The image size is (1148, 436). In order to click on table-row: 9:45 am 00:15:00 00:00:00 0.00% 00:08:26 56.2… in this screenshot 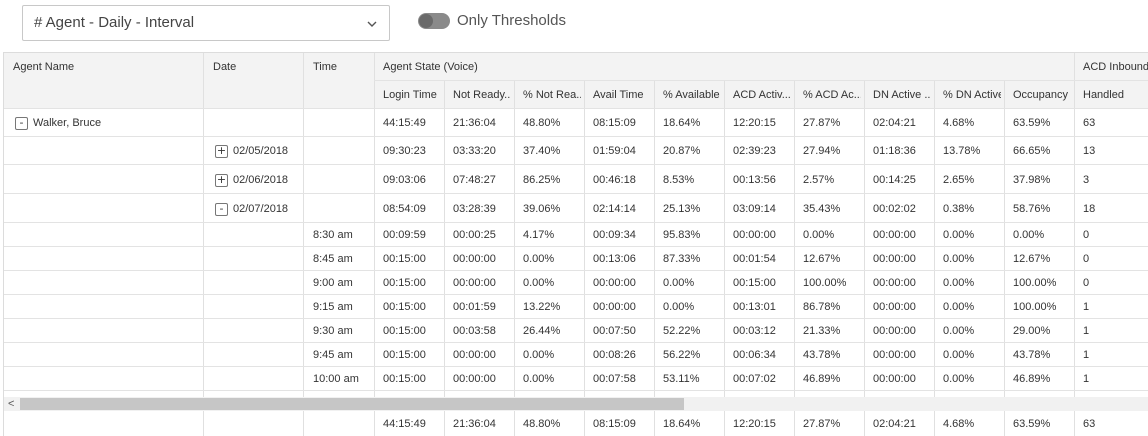, I will do `click(576, 355)`.